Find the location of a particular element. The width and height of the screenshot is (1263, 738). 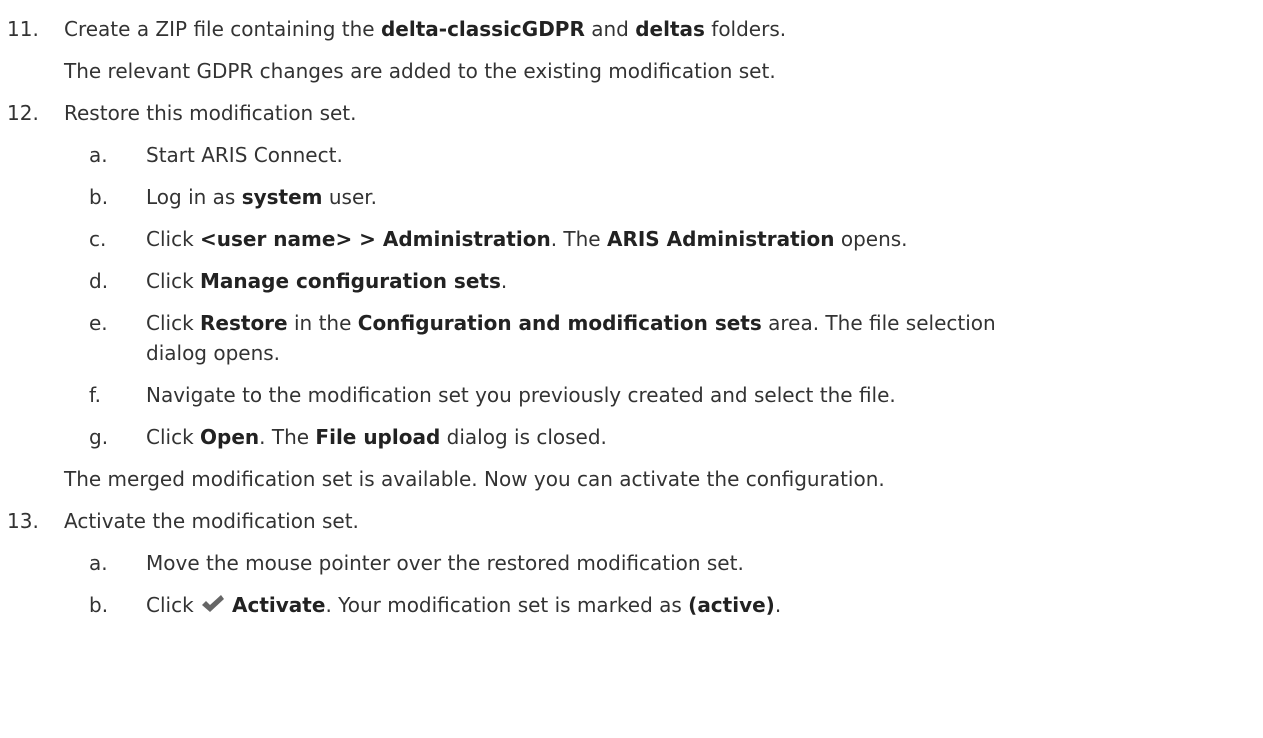

text-part: in the is located at coordinates (322, 323).